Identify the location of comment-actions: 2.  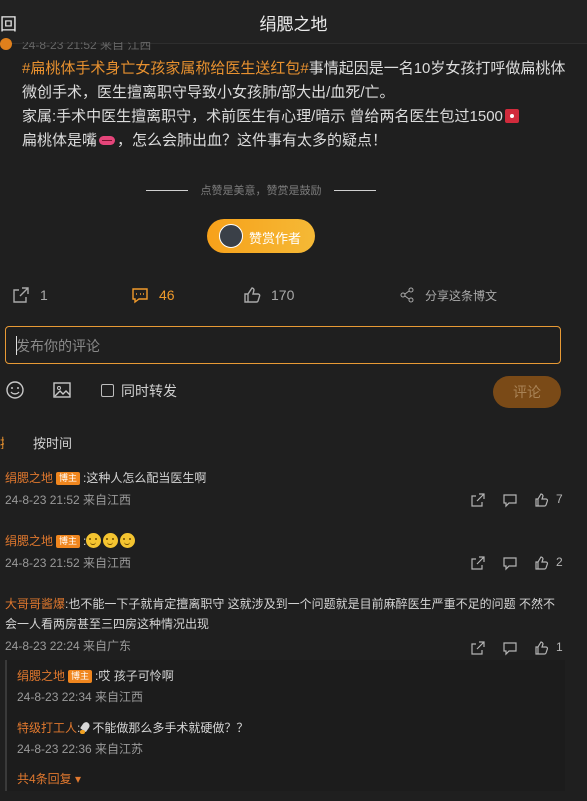
(520, 563).